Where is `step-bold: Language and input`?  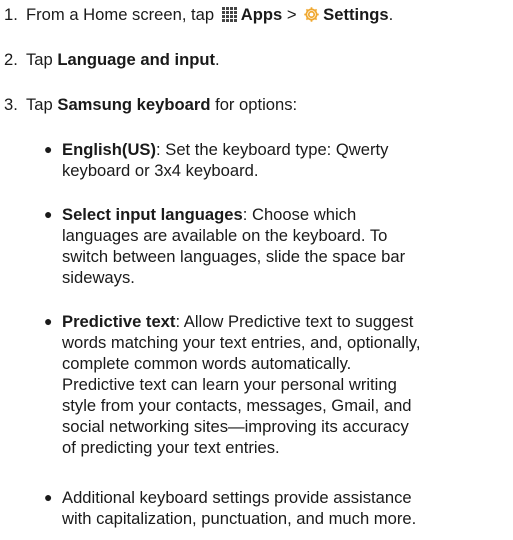 step-bold: Language and input is located at coordinates (136, 59).